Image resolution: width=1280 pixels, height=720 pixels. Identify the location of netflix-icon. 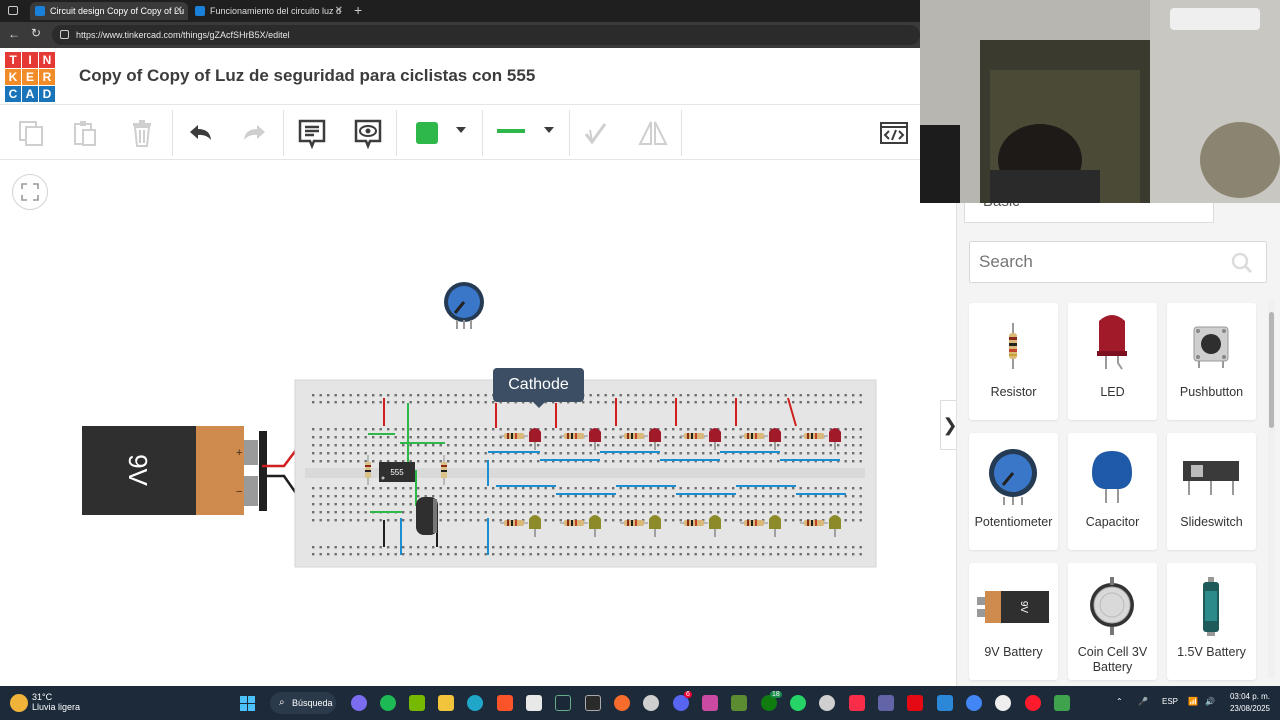
(915, 703).